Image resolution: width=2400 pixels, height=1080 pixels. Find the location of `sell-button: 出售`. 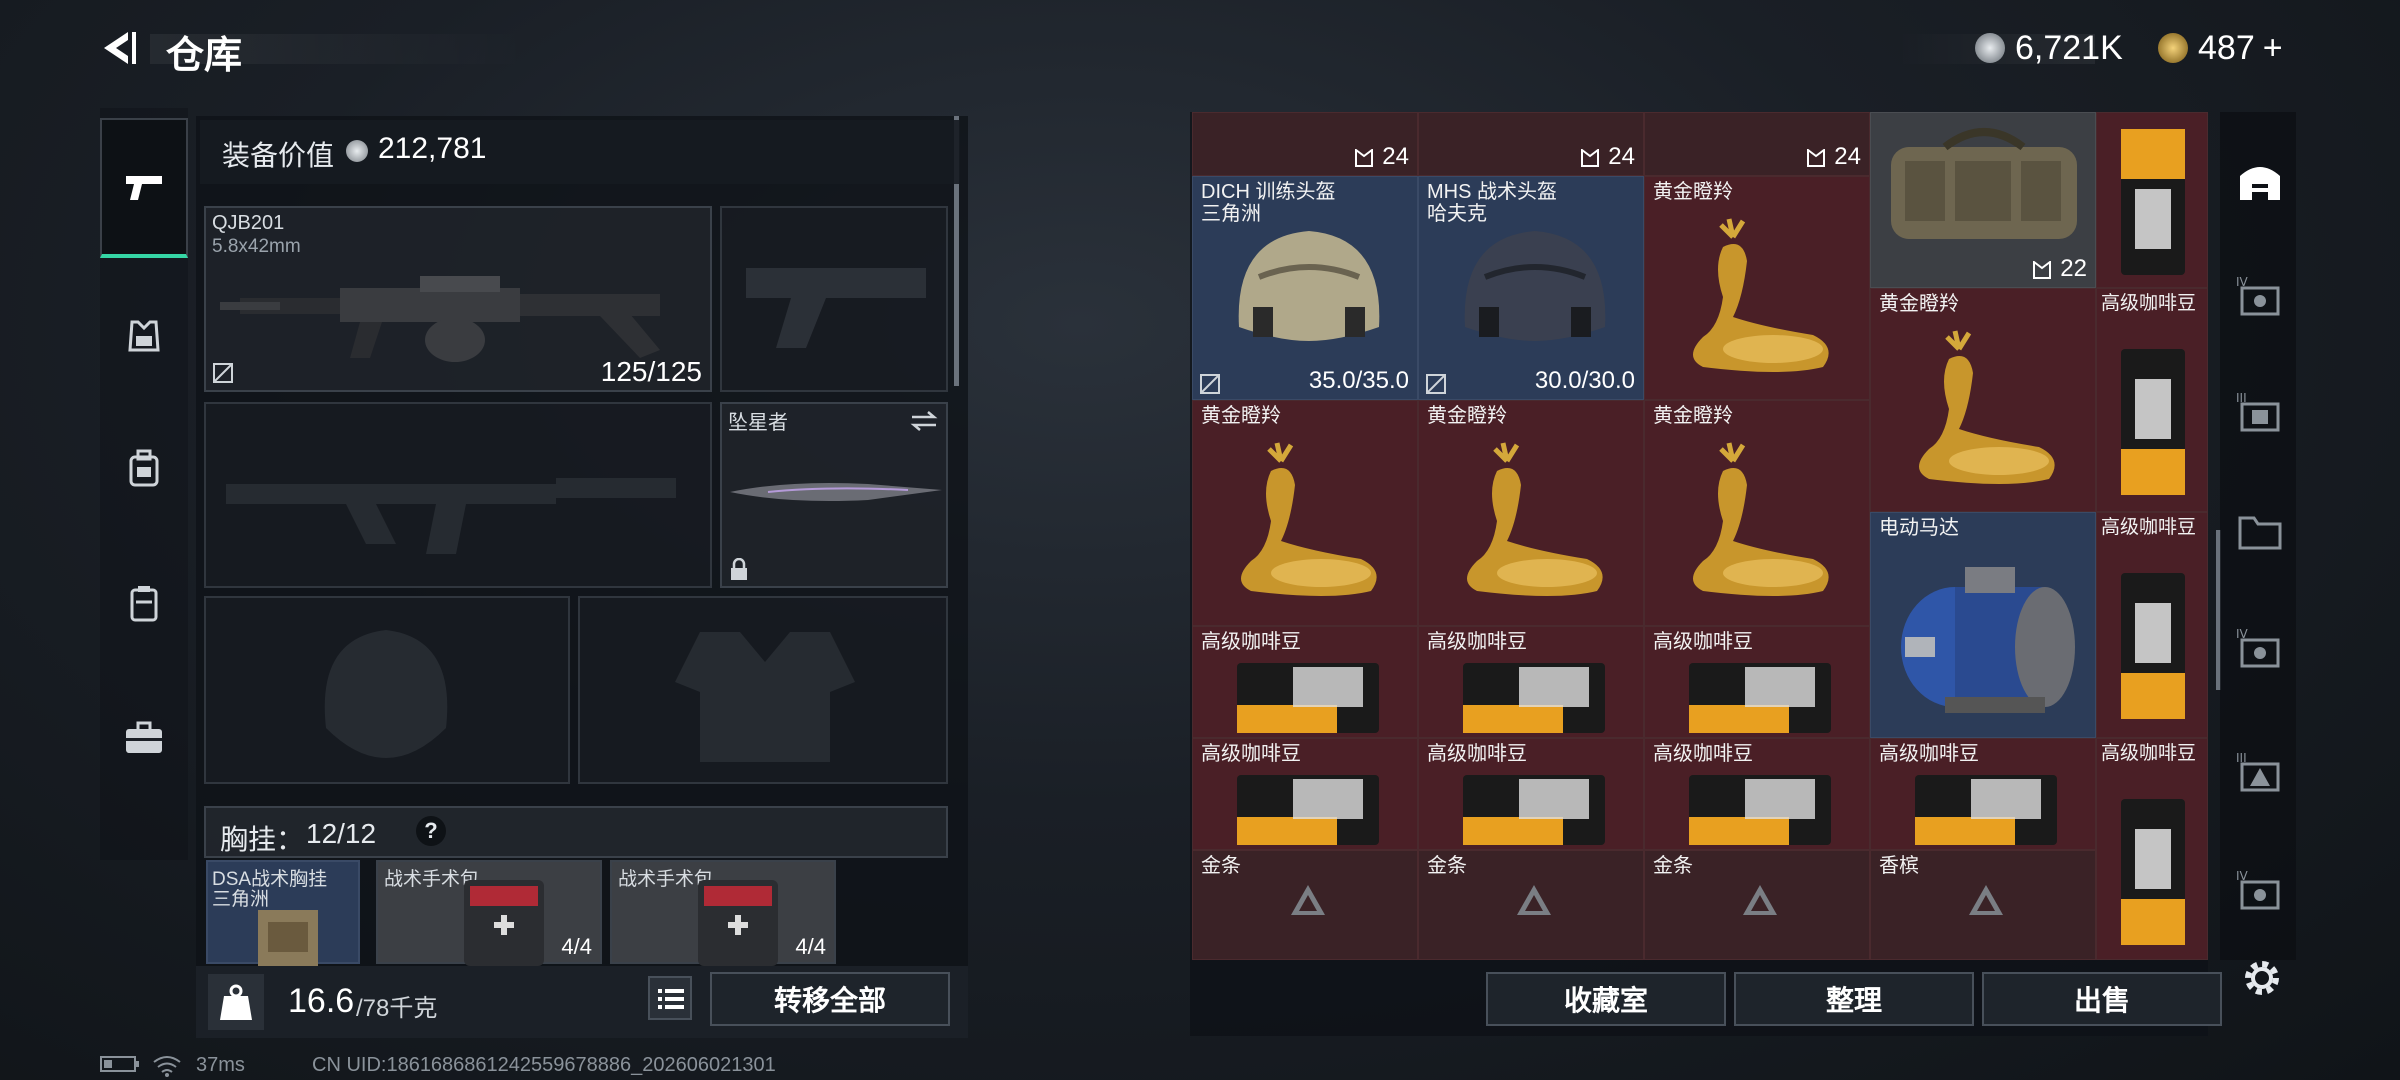

sell-button: 出售 is located at coordinates (2102, 999).